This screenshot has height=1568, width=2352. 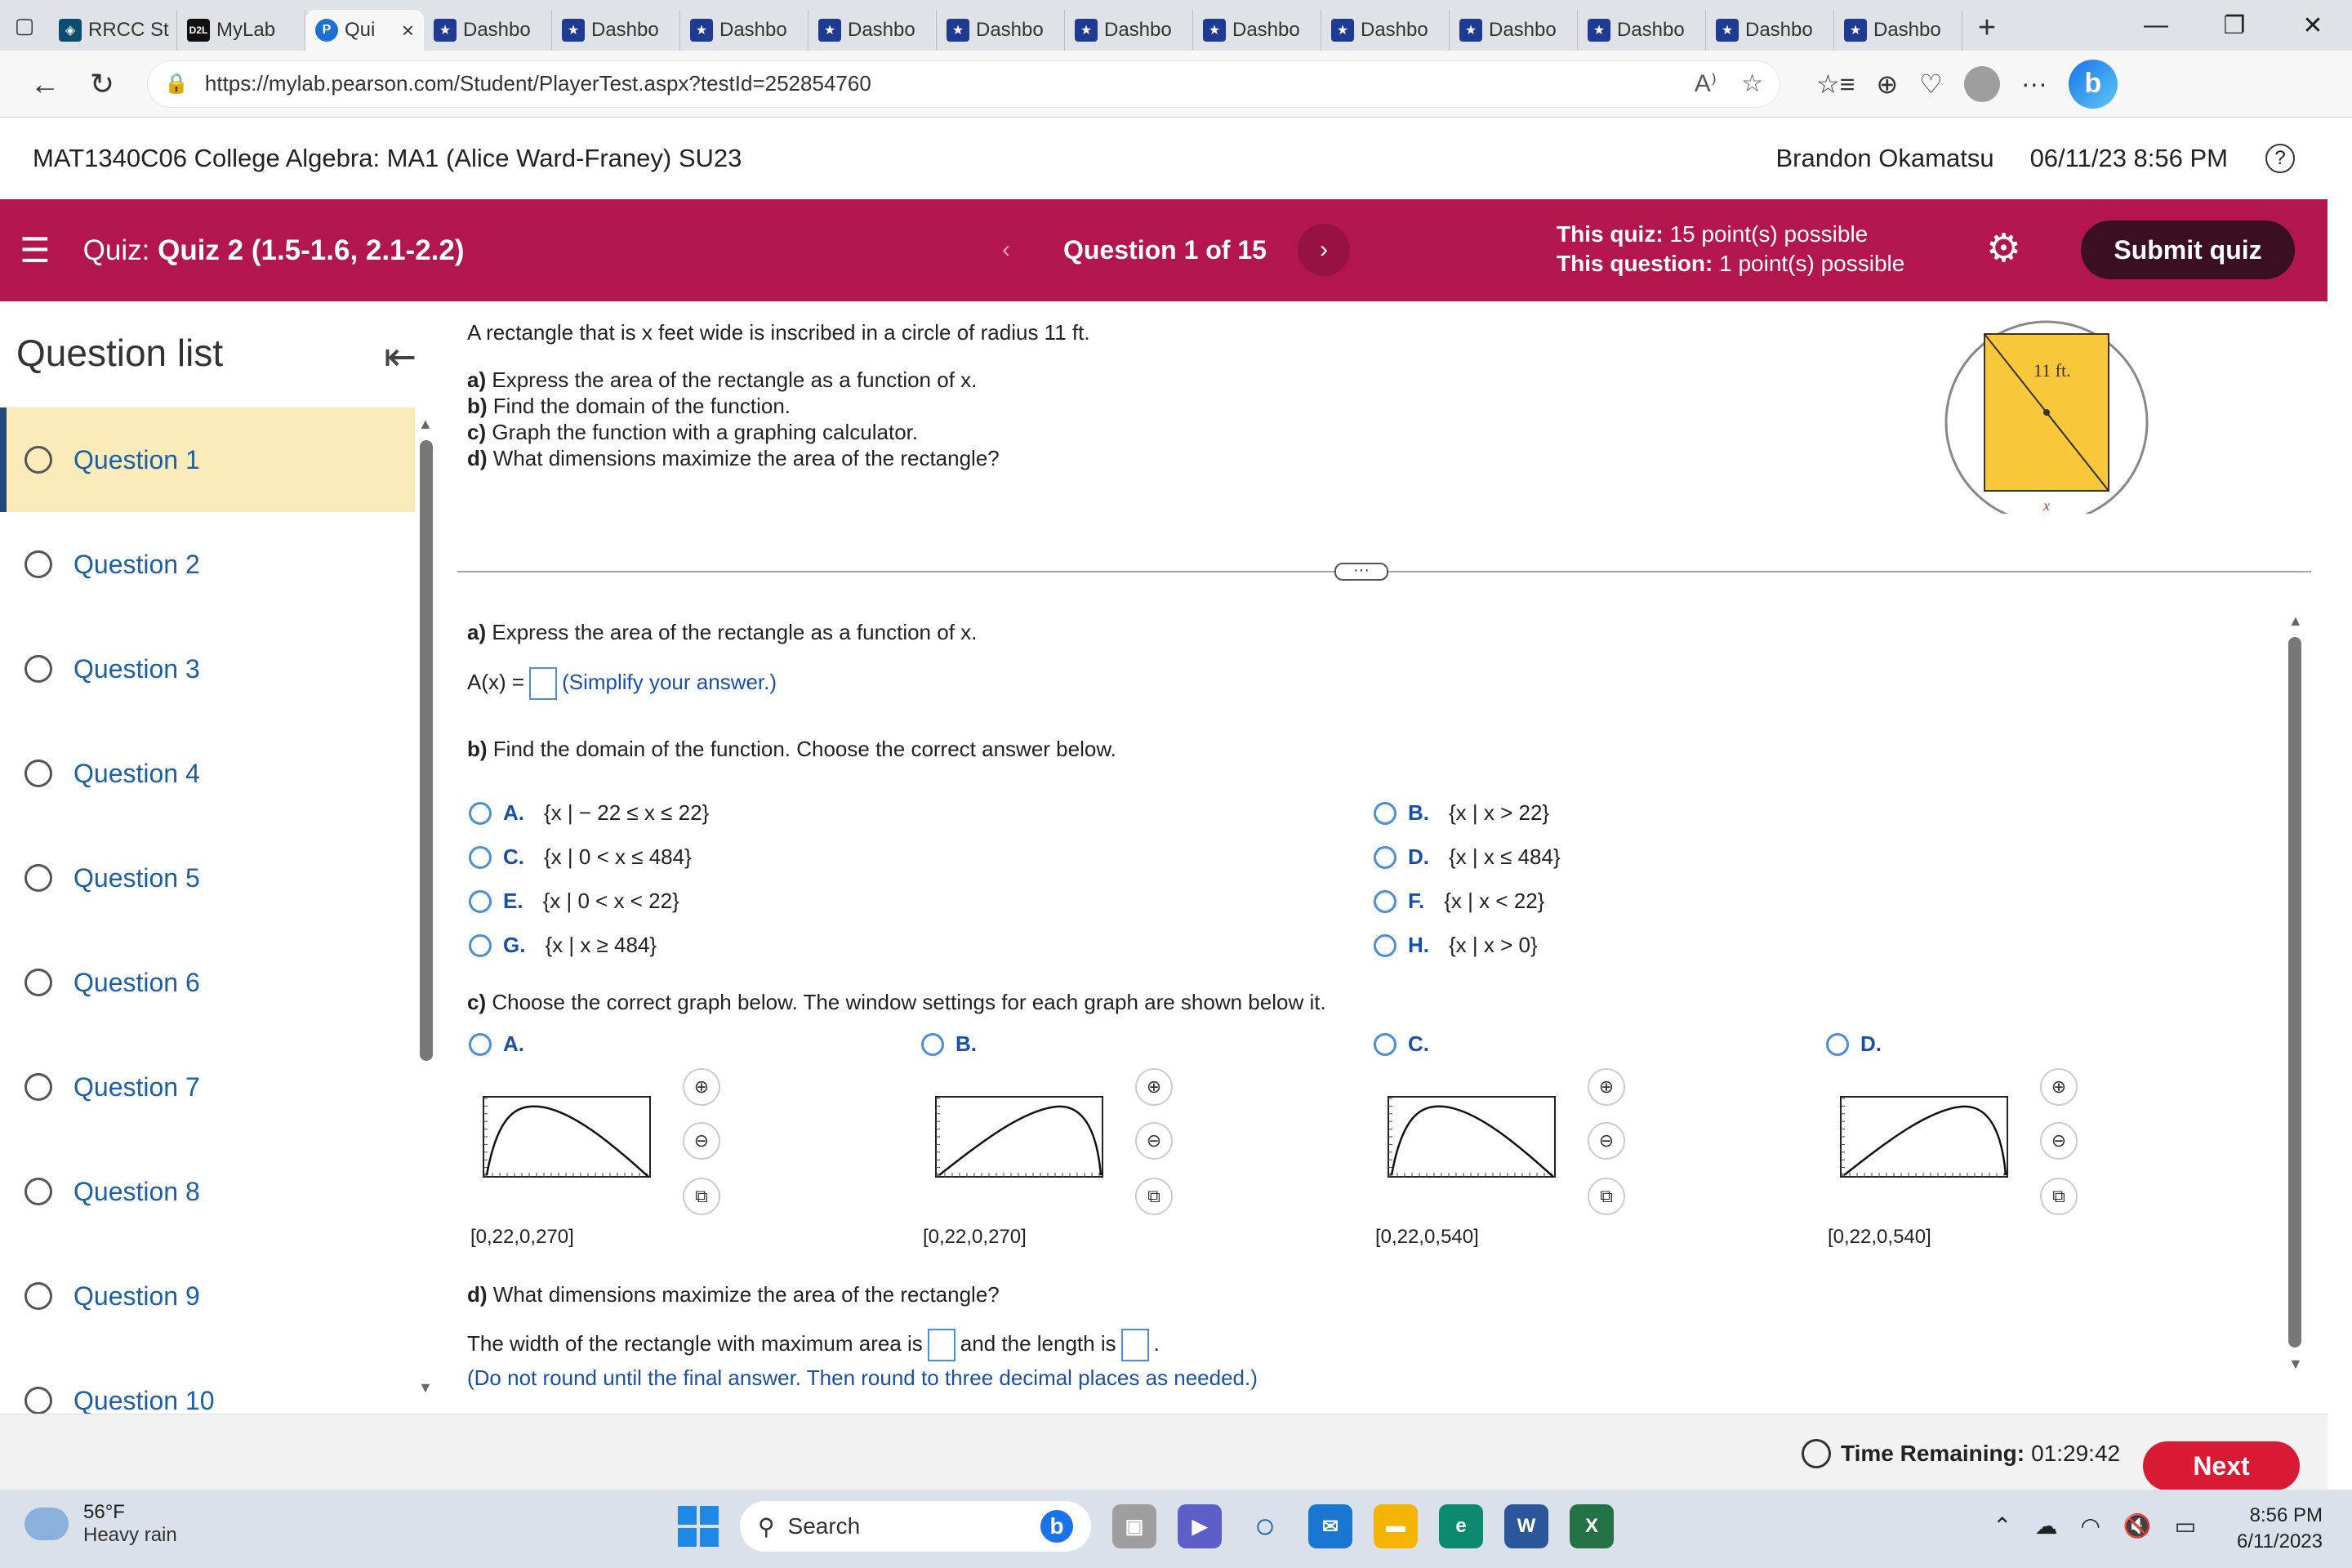 What do you see at coordinates (208, 878) in the screenshot?
I see `question-list-item: Question 5` at bounding box center [208, 878].